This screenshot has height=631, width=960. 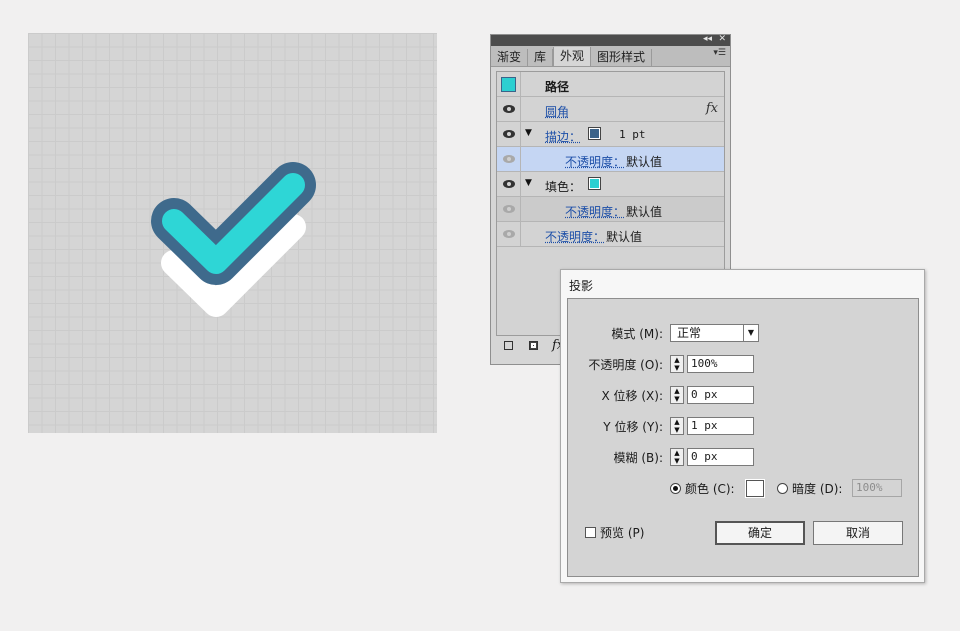 I want to click on cancel-button: 取消, so click(x=858, y=533).